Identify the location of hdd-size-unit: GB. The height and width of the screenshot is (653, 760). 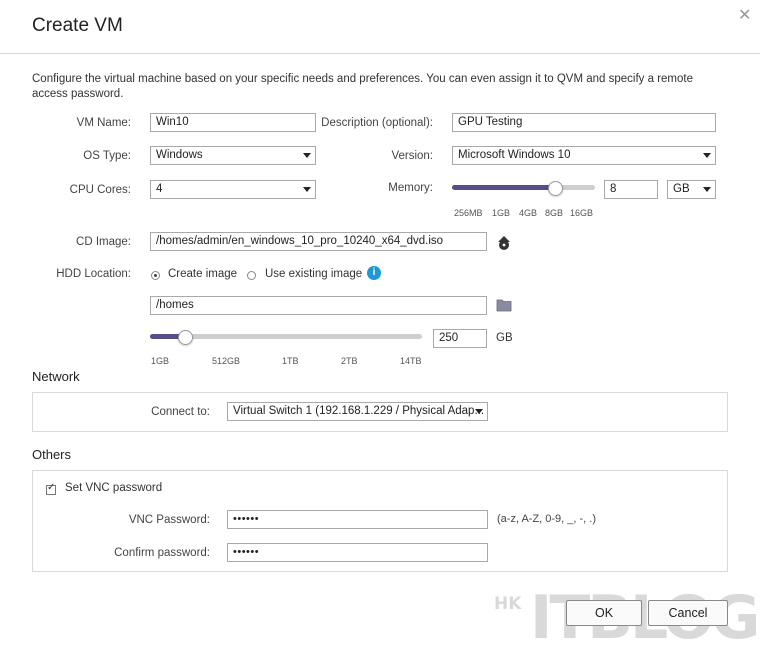
(504, 338).